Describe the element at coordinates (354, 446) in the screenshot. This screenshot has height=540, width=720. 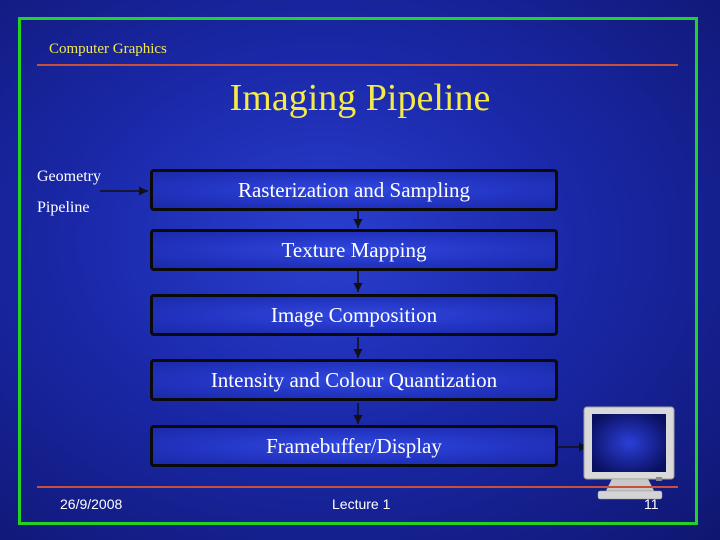
I see `stage-framebuffer-display: Framebuffer/Display` at that location.